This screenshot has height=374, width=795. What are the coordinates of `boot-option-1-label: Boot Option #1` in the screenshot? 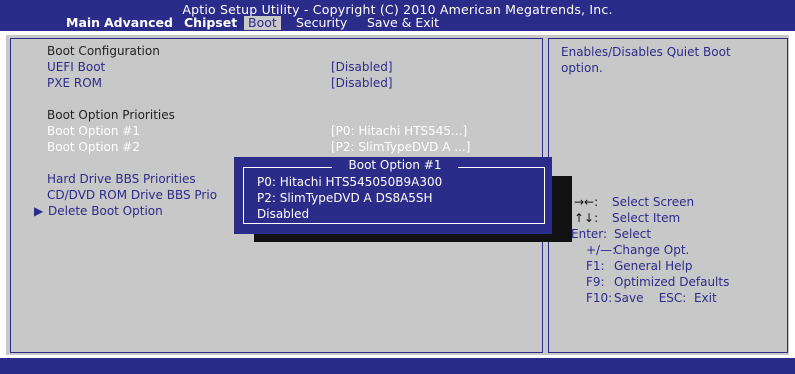 It's located at (93, 131).